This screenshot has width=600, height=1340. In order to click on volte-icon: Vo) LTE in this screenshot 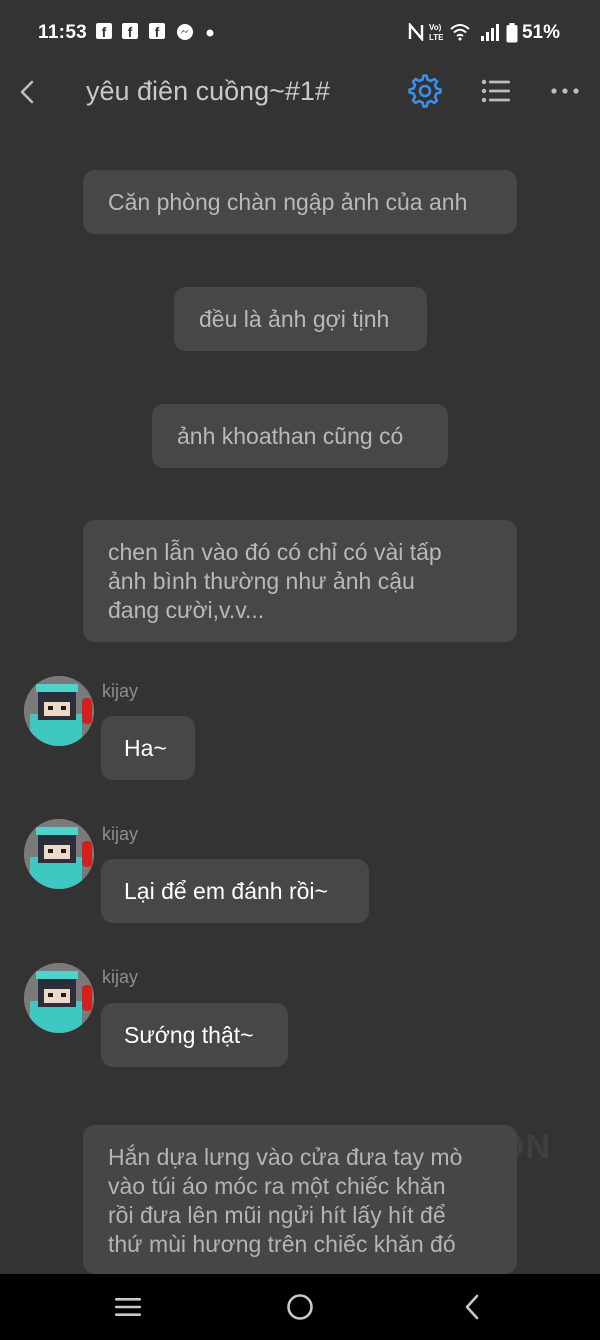, I will do `click(436, 32)`.